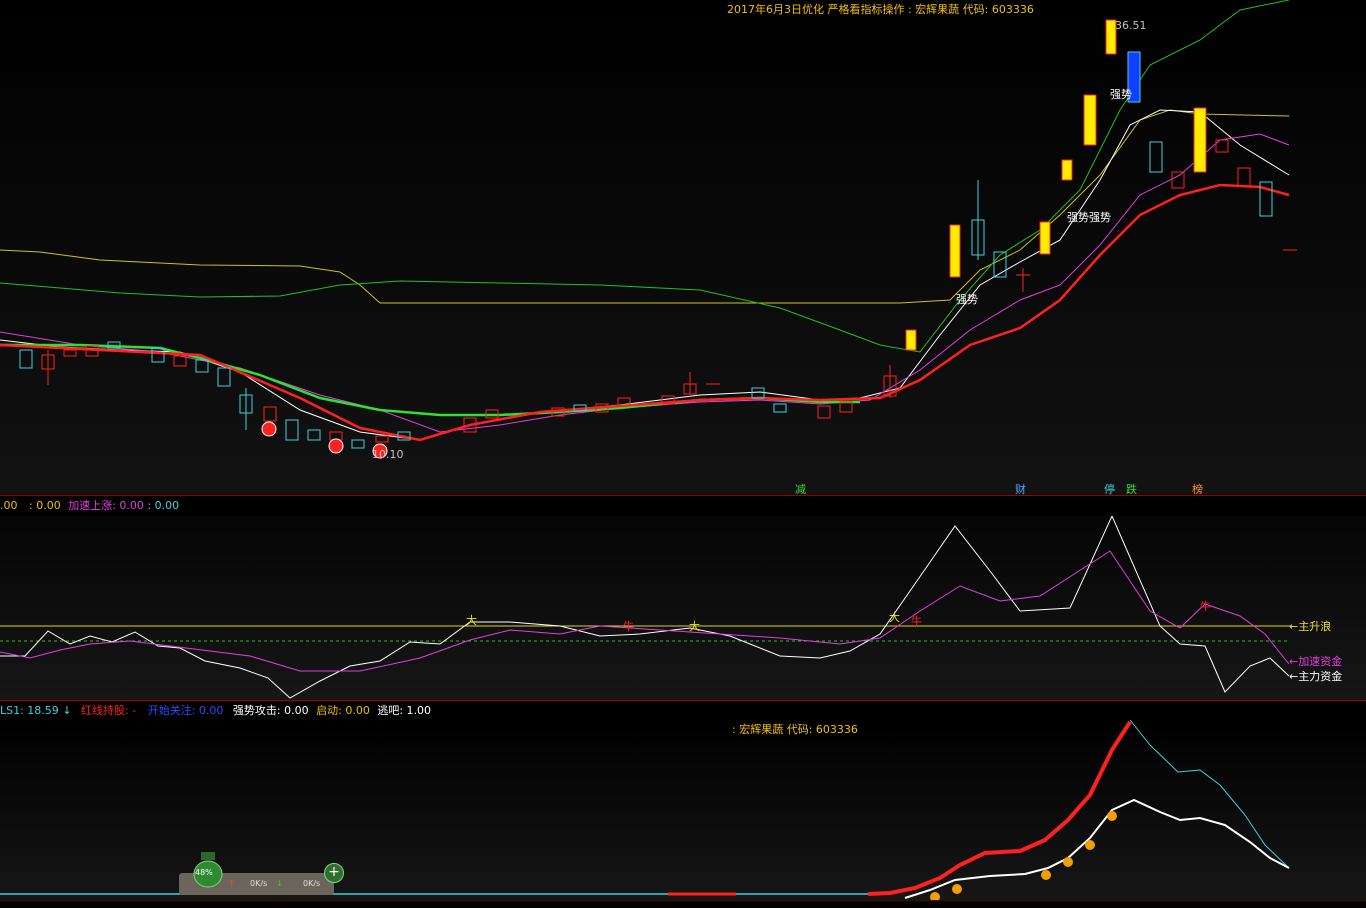 This screenshot has width=1366, height=908. Describe the element at coordinates (163, 505) in the screenshot. I see `header-v3: : 0.00` at that location.